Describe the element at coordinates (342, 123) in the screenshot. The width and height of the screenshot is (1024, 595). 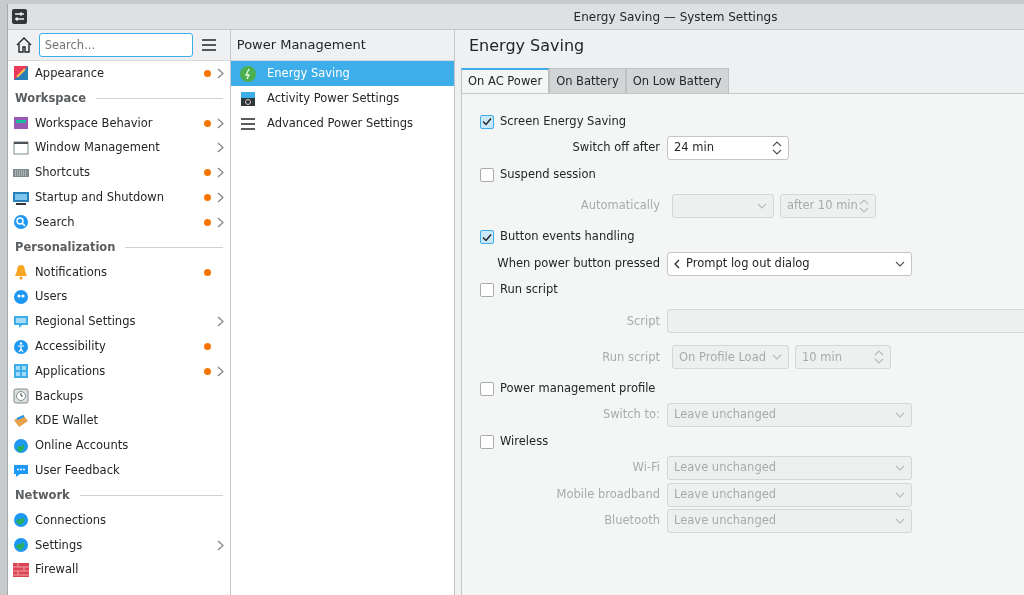
I see `list-item: Advanced Power Settings` at that location.